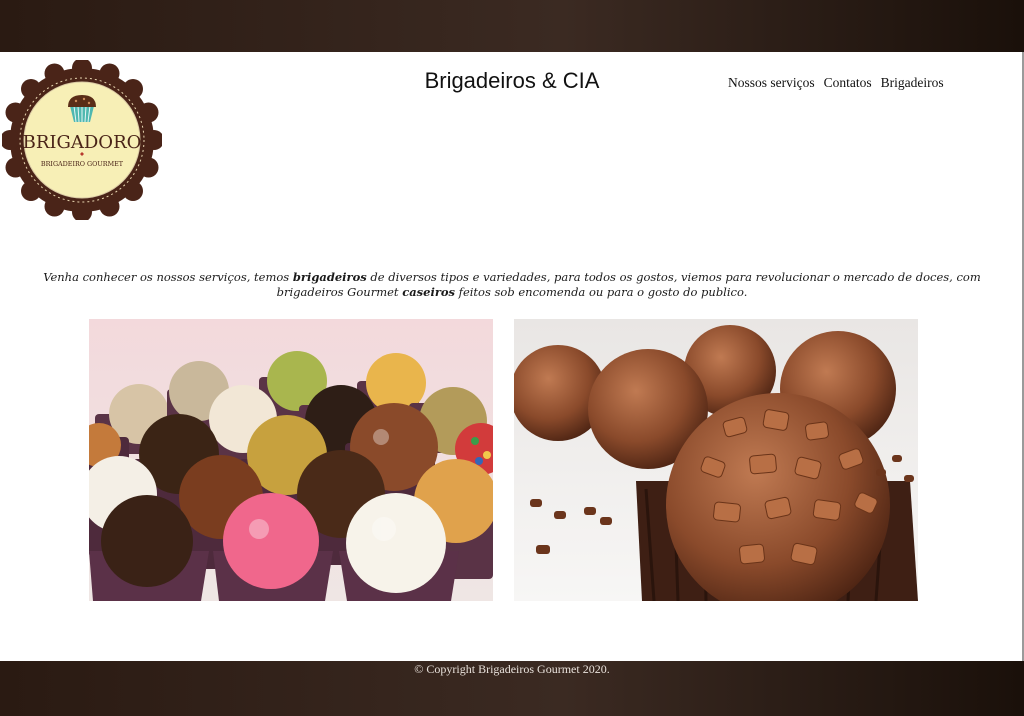 This screenshot has width=1024, height=716. Describe the element at coordinates (912, 83) in the screenshot. I see `nav-link-brigadeiros: Brigadeiros` at that location.